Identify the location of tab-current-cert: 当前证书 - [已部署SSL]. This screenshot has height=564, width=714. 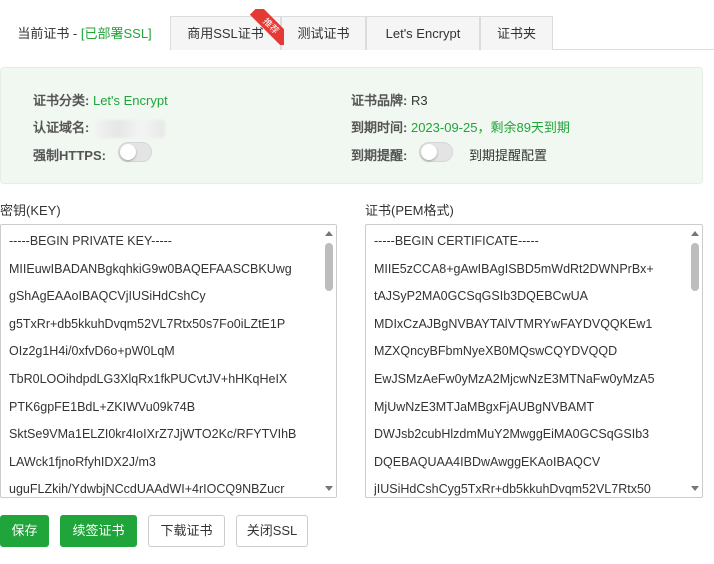
(85, 33).